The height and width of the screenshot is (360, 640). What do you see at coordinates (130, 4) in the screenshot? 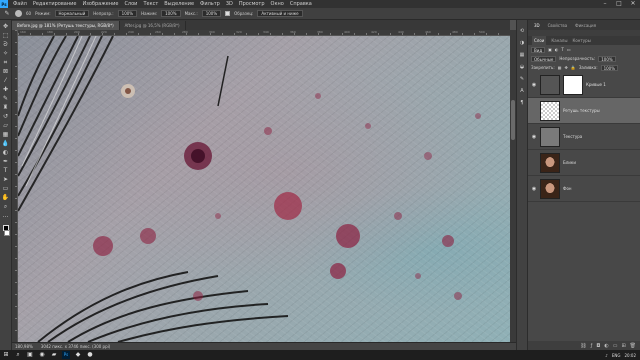
I see `menu-item-layers: Слои` at bounding box center [130, 4].